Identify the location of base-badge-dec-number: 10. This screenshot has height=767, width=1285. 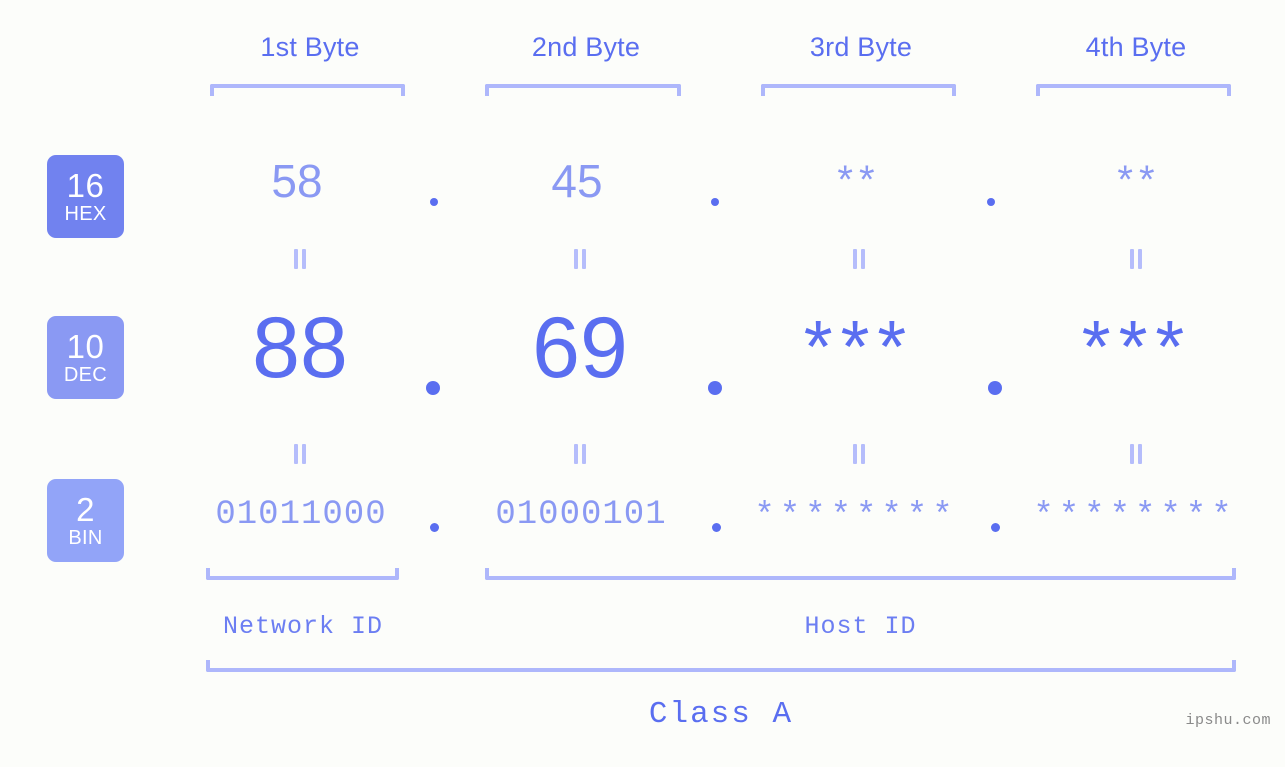
(85, 346).